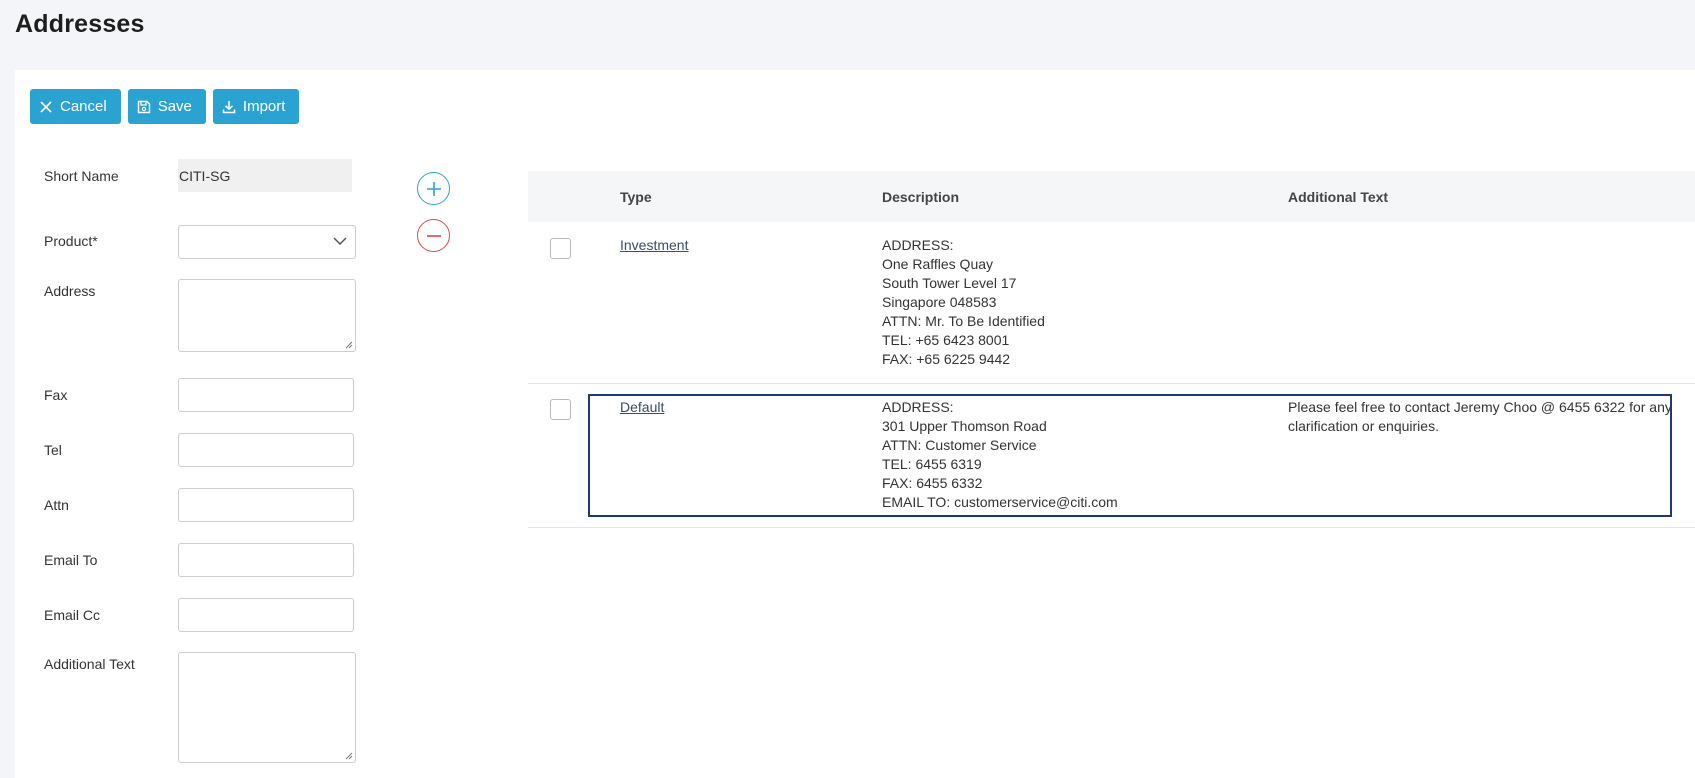 This screenshot has height=778, width=1695. I want to click on chevron-down-icon, so click(340, 241).